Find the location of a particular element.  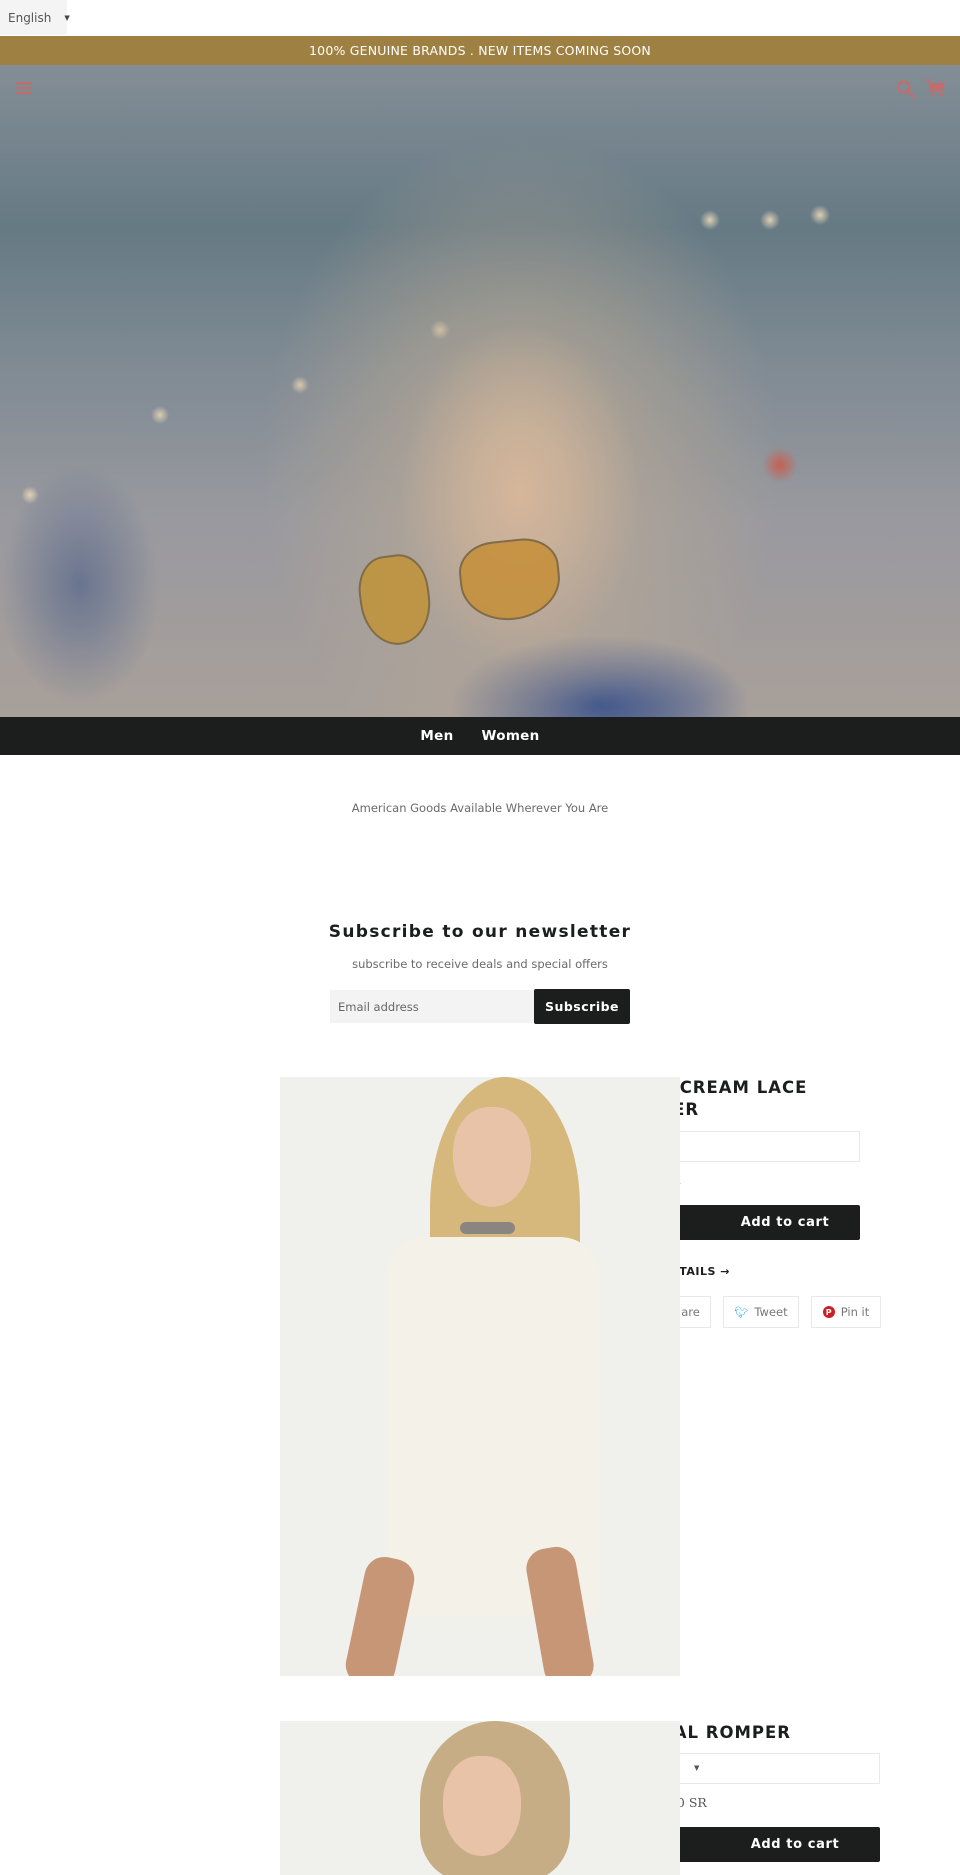

hamburger-menu-icon is located at coordinates (24, 88).